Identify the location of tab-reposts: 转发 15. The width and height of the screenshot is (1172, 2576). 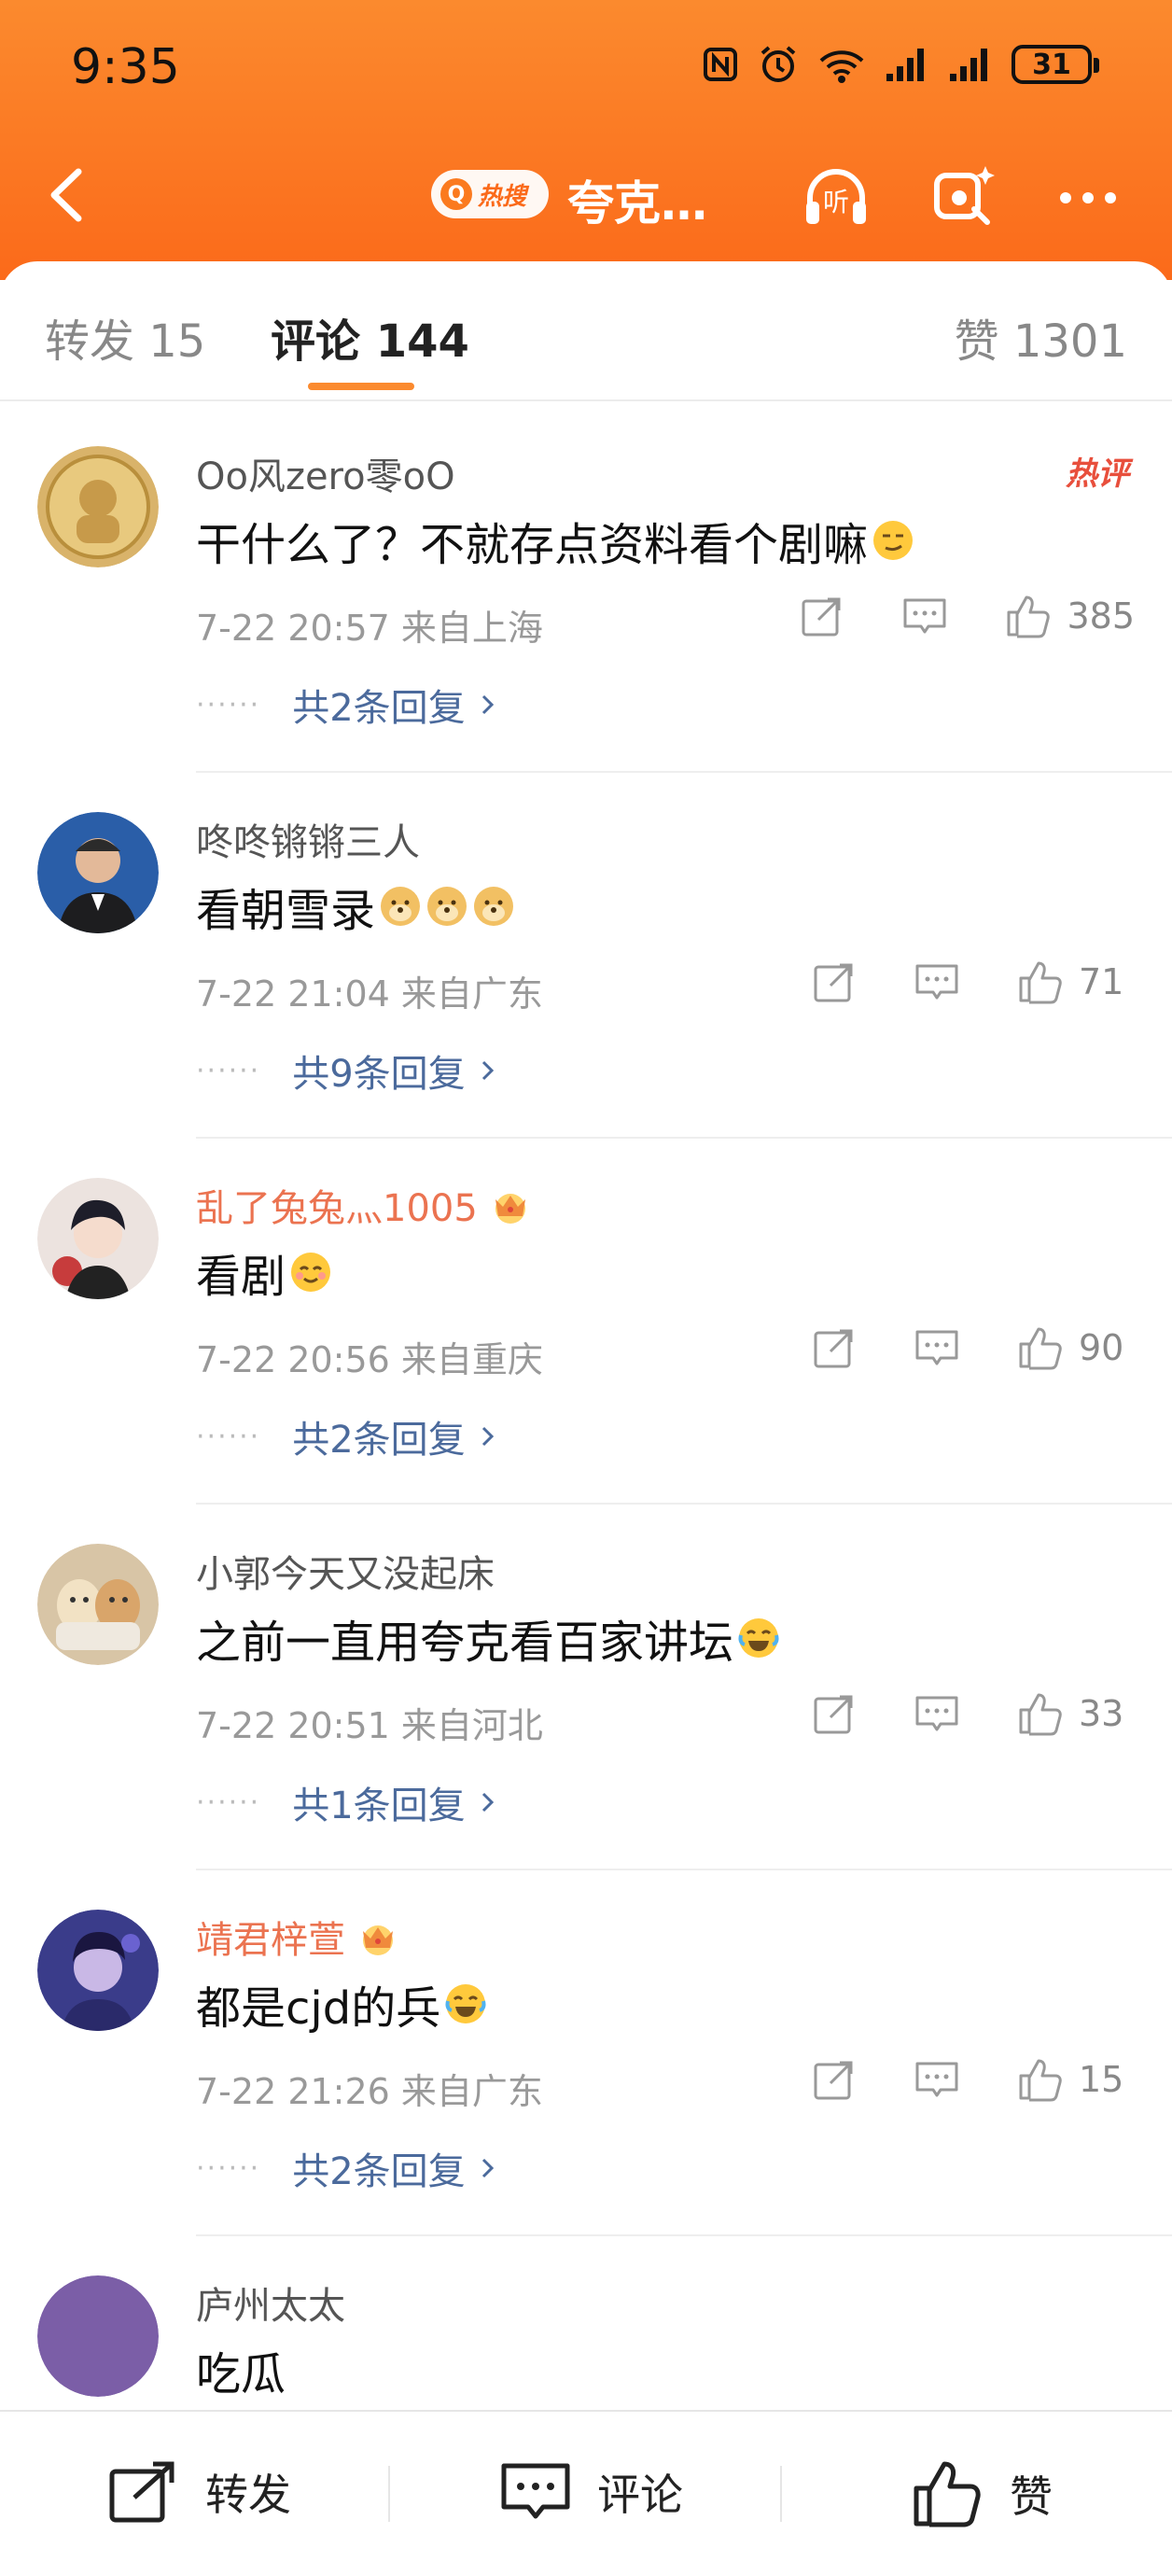
(125, 337).